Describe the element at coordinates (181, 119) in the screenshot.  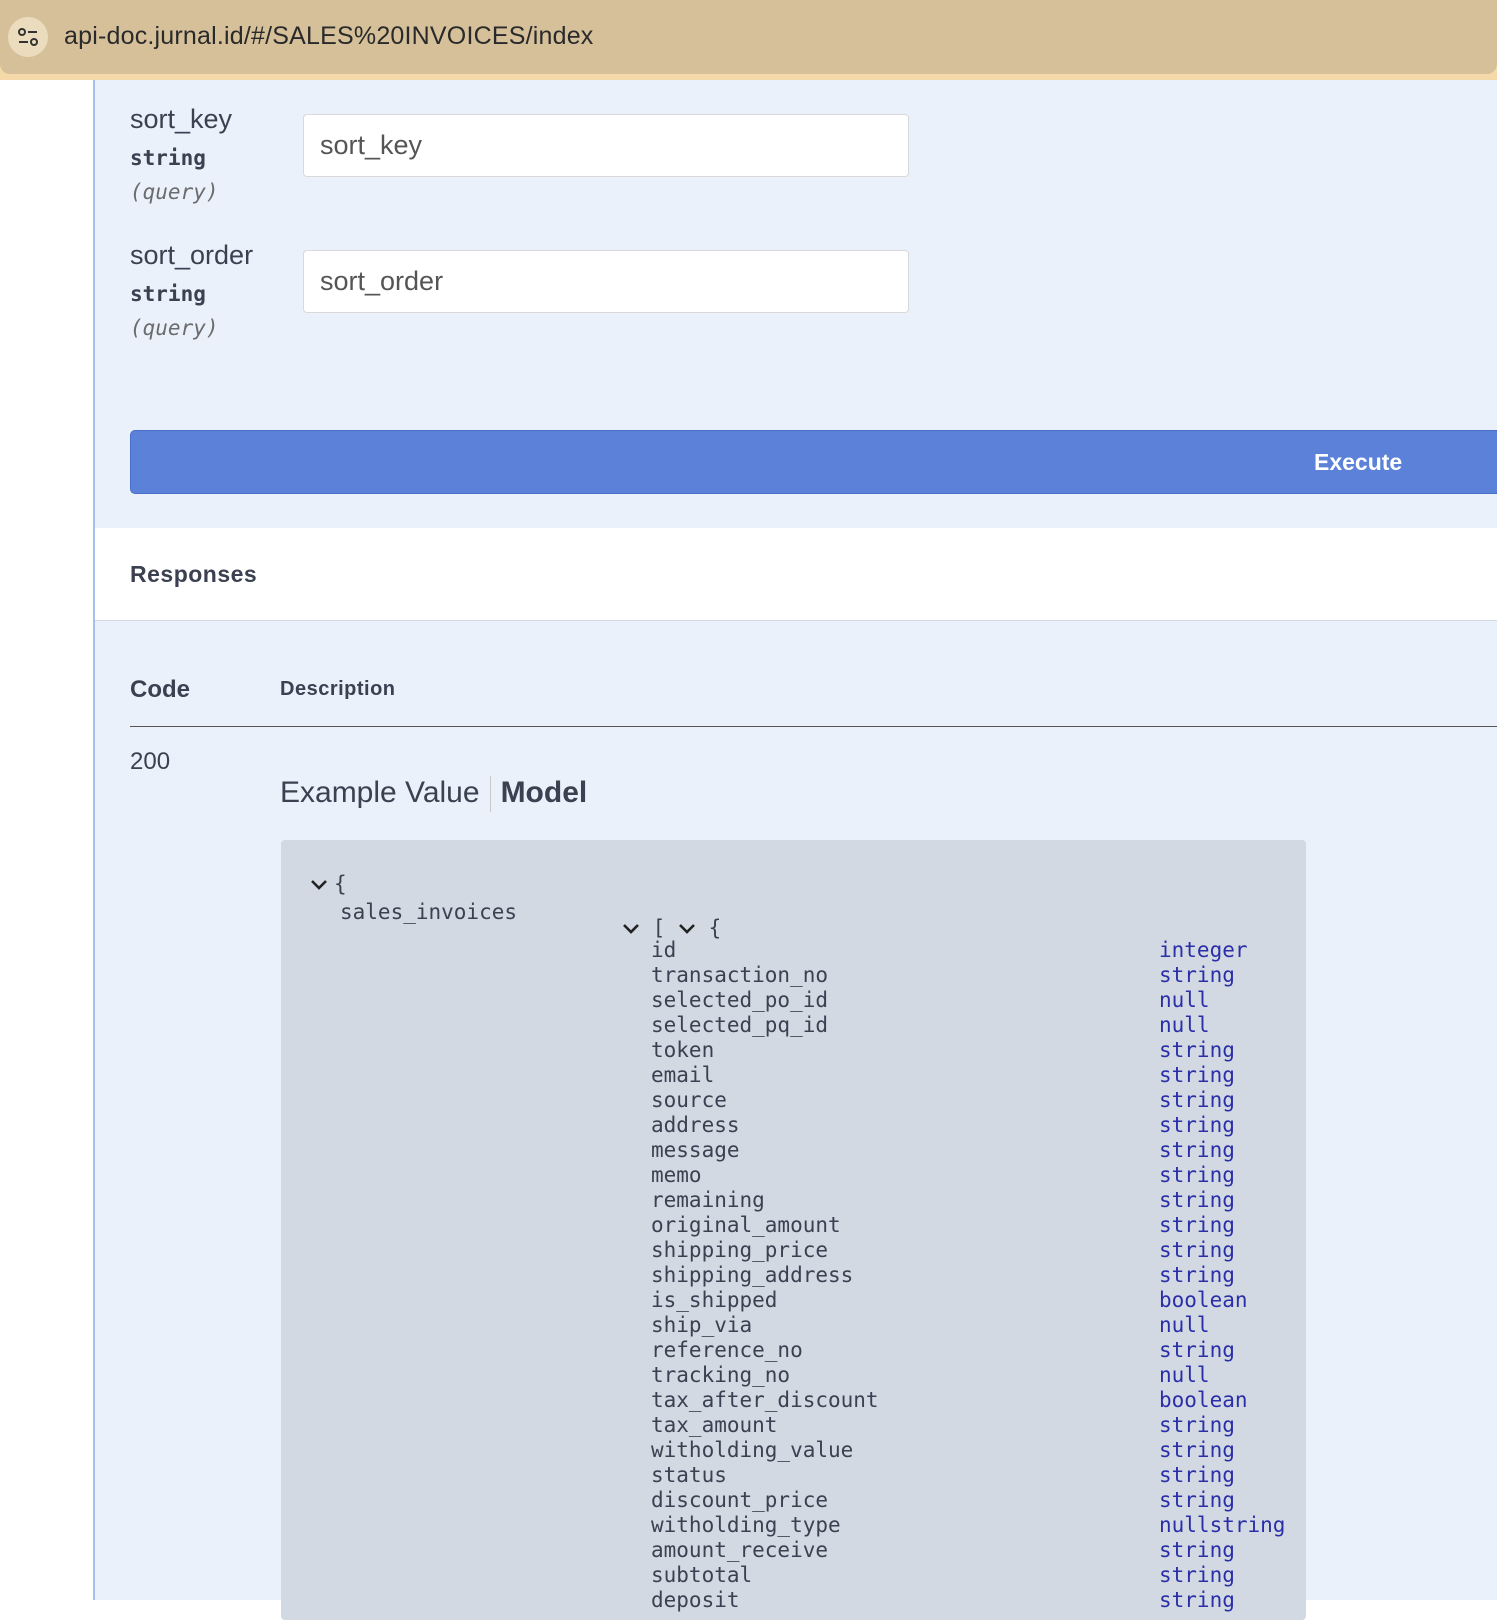
I see `param-name: sort_key` at that location.